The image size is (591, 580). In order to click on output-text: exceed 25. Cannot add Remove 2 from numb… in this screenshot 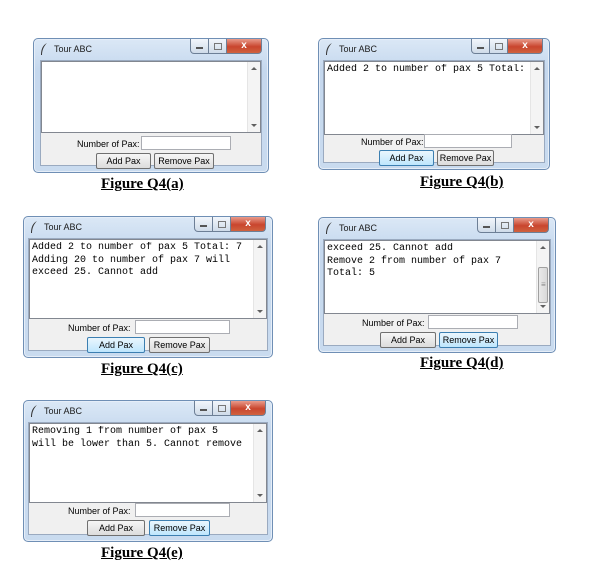, I will do `click(414, 261)`.